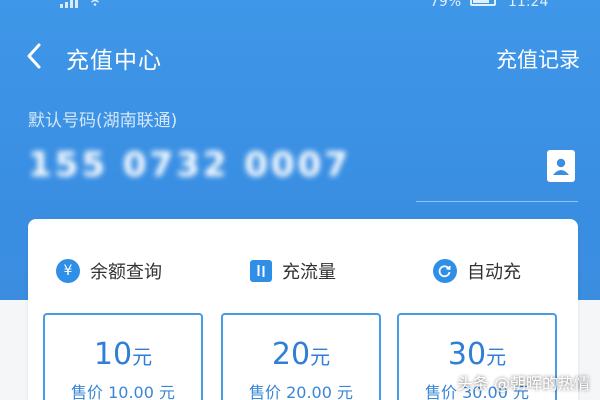 The image size is (600, 400). I want to click on data-recharge-button: 充流量, so click(293, 271).